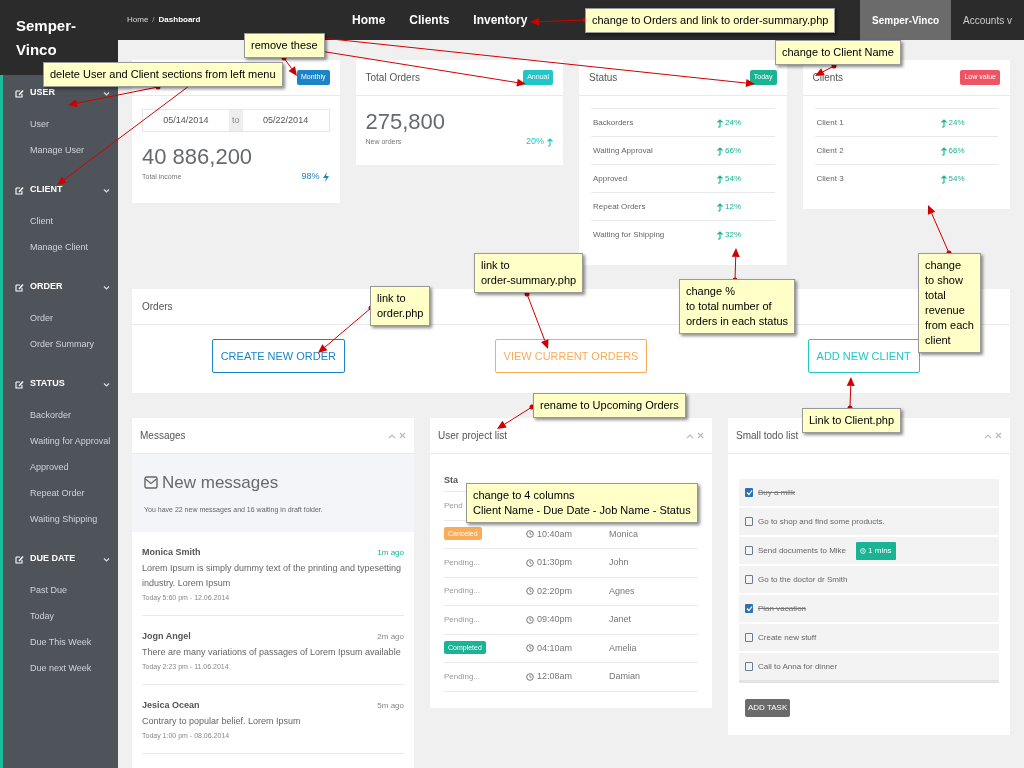 The image size is (1024, 768). What do you see at coordinates (369, 20) in the screenshot?
I see `nav-link: Home` at bounding box center [369, 20].